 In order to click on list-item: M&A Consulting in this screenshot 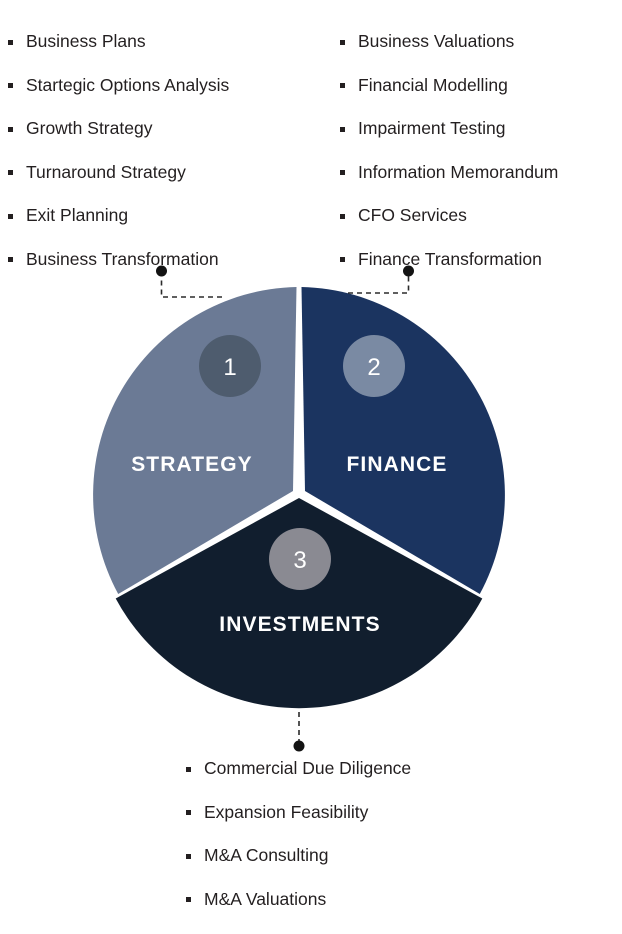, I will do `click(298, 855)`.